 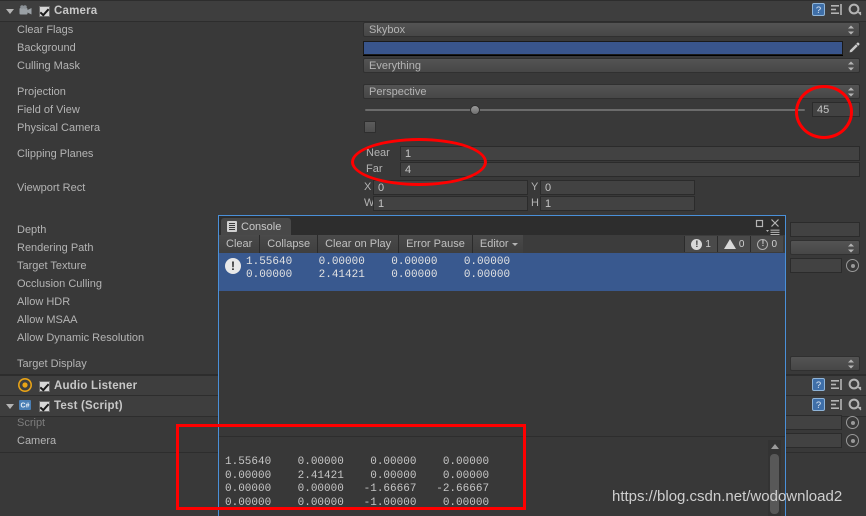 What do you see at coordinates (759, 225) in the screenshot?
I see `maximize-icon` at bounding box center [759, 225].